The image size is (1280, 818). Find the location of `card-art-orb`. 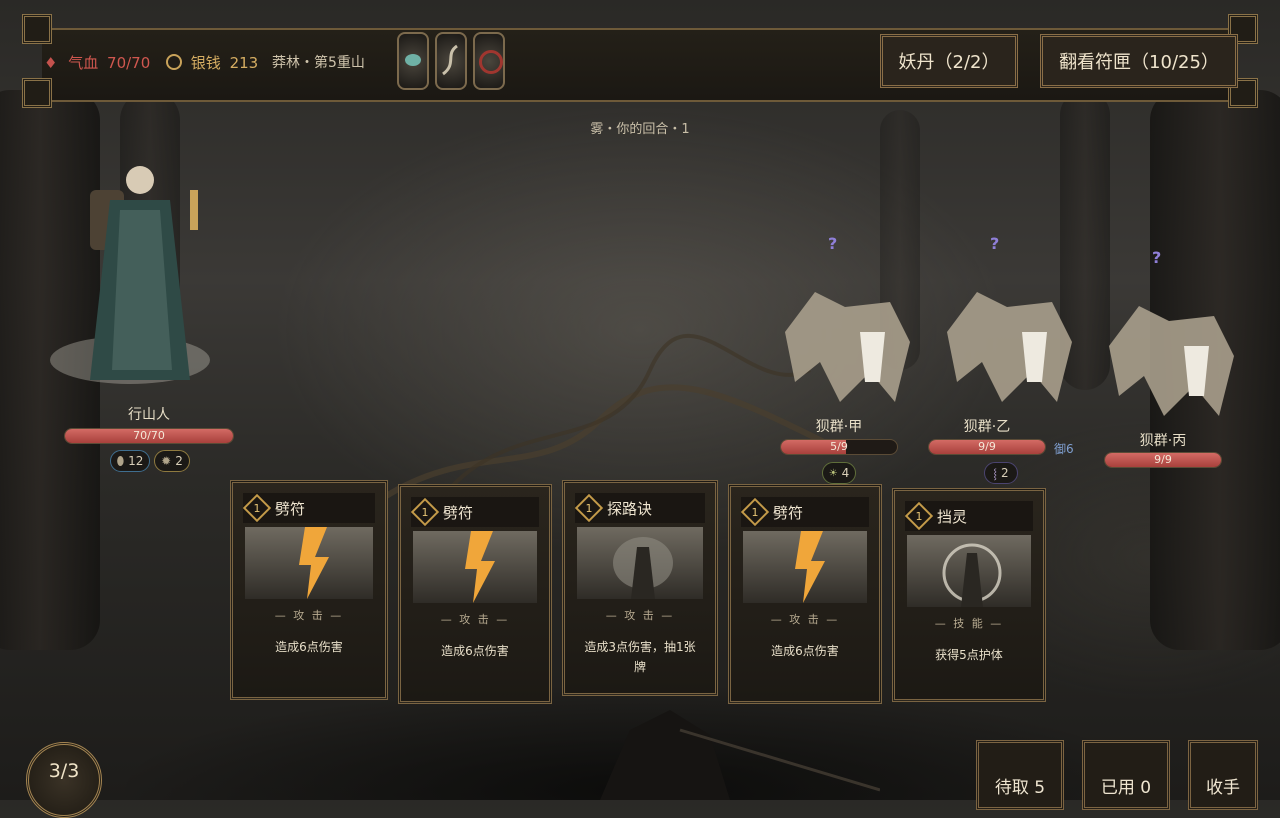

card-art-orb is located at coordinates (969, 571).